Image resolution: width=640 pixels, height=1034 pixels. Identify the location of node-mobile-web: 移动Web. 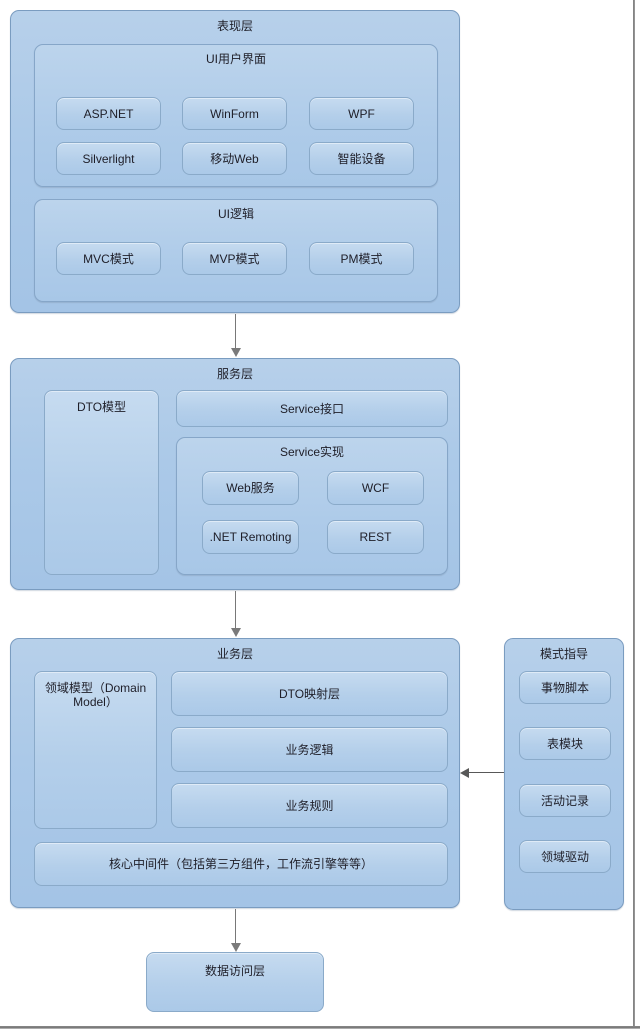
(234, 158).